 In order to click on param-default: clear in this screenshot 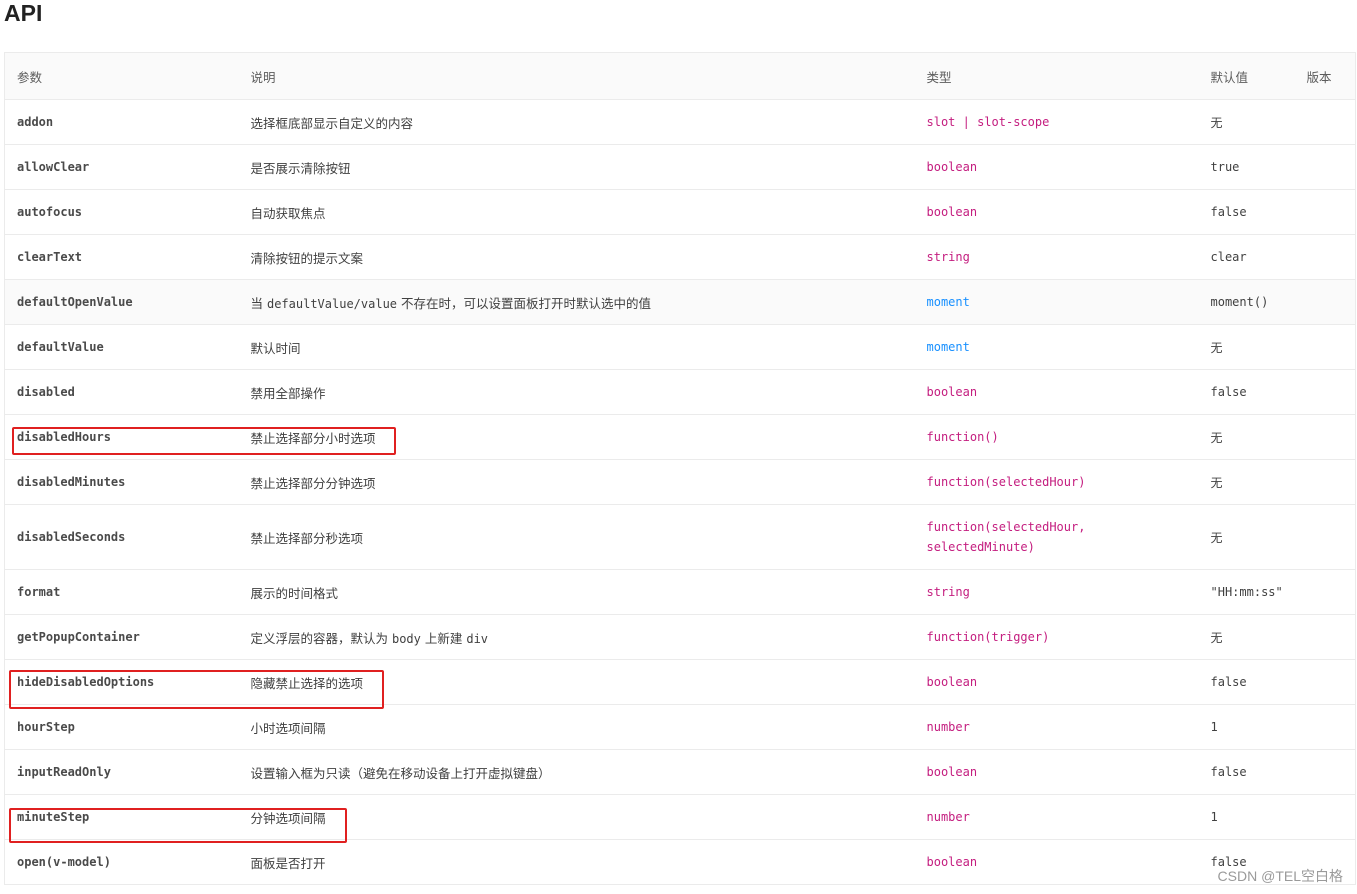, I will do `click(1246, 257)`.